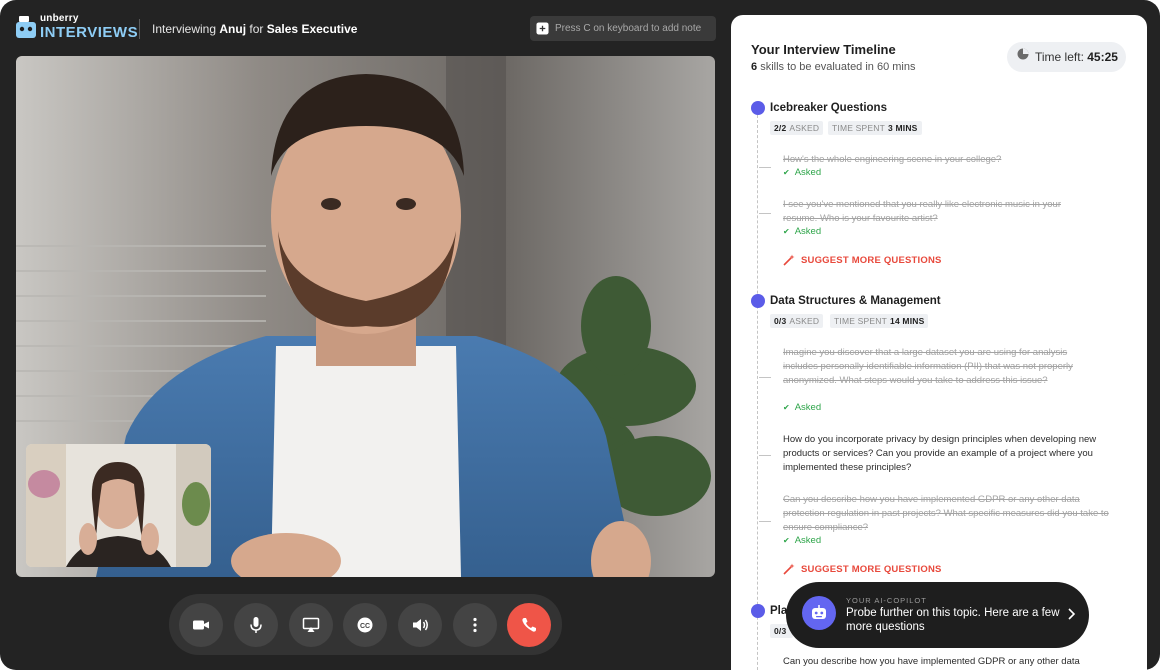  I want to click on asked-badge: 2/2 ASKED, so click(797, 128).